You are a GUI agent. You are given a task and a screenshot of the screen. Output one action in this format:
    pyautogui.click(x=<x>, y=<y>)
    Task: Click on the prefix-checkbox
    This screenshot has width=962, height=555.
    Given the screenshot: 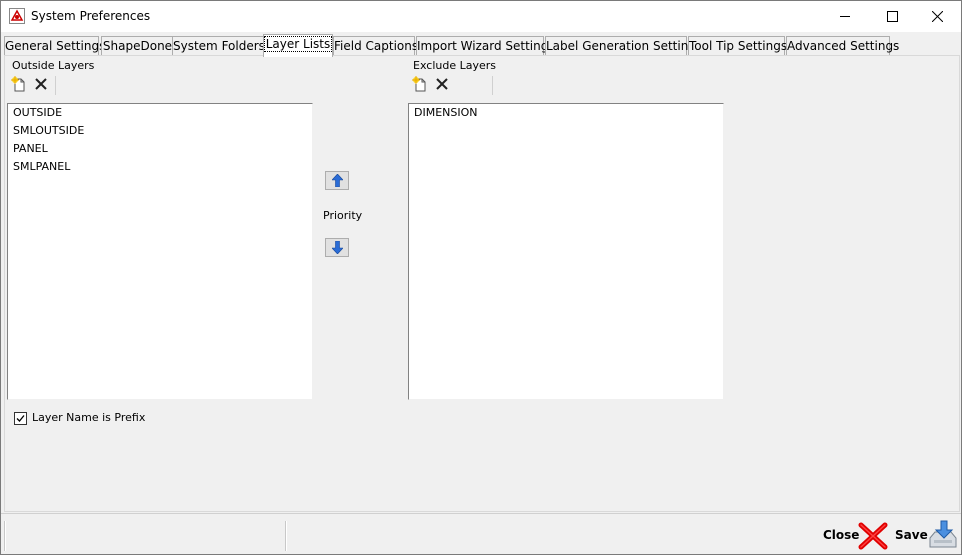 What is the action you would take?
    pyautogui.click(x=20, y=418)
    